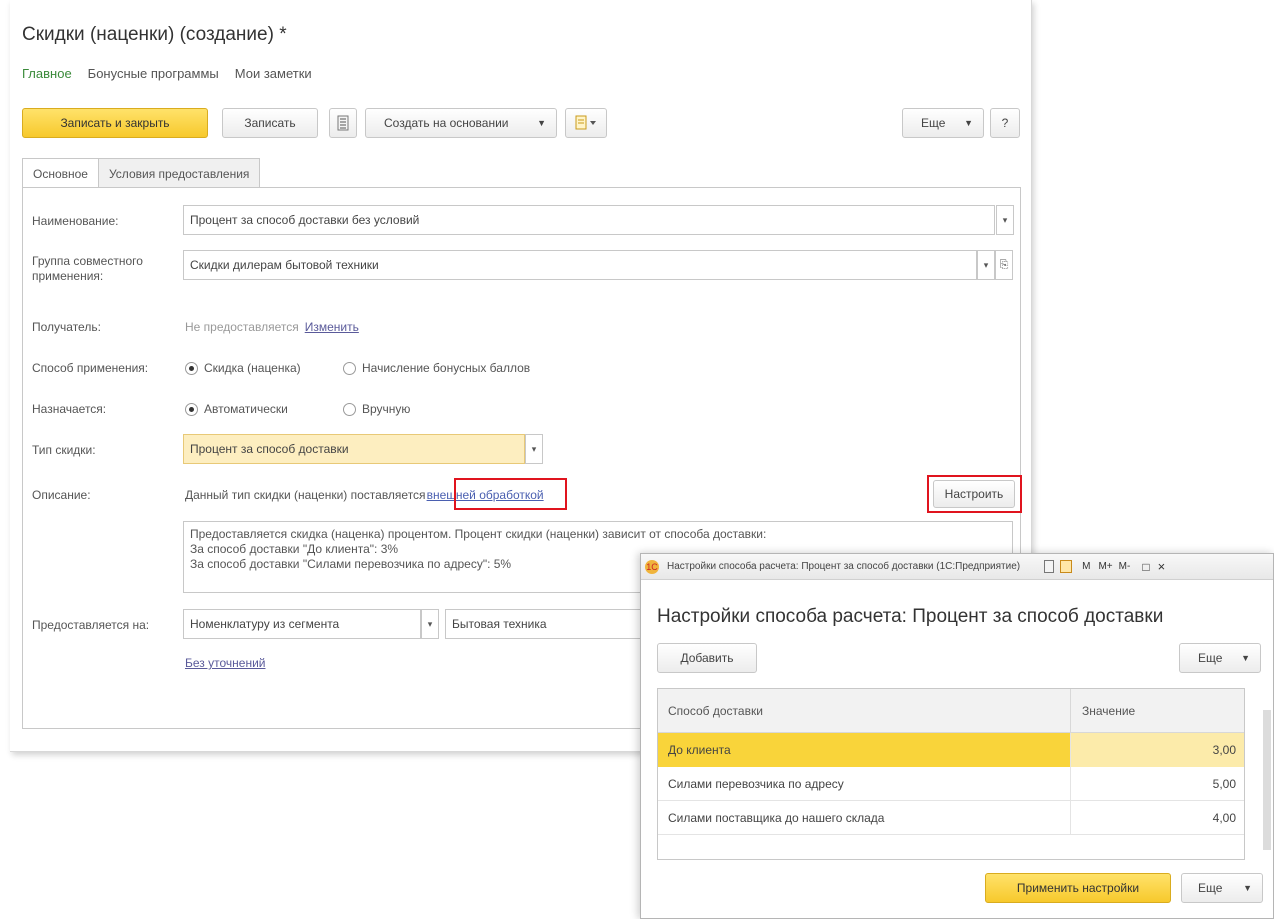 Image resolution: width=1274 pixels, height=919 pixels. I want to click on group-dropdown-button: ▾, so click(986, 265).